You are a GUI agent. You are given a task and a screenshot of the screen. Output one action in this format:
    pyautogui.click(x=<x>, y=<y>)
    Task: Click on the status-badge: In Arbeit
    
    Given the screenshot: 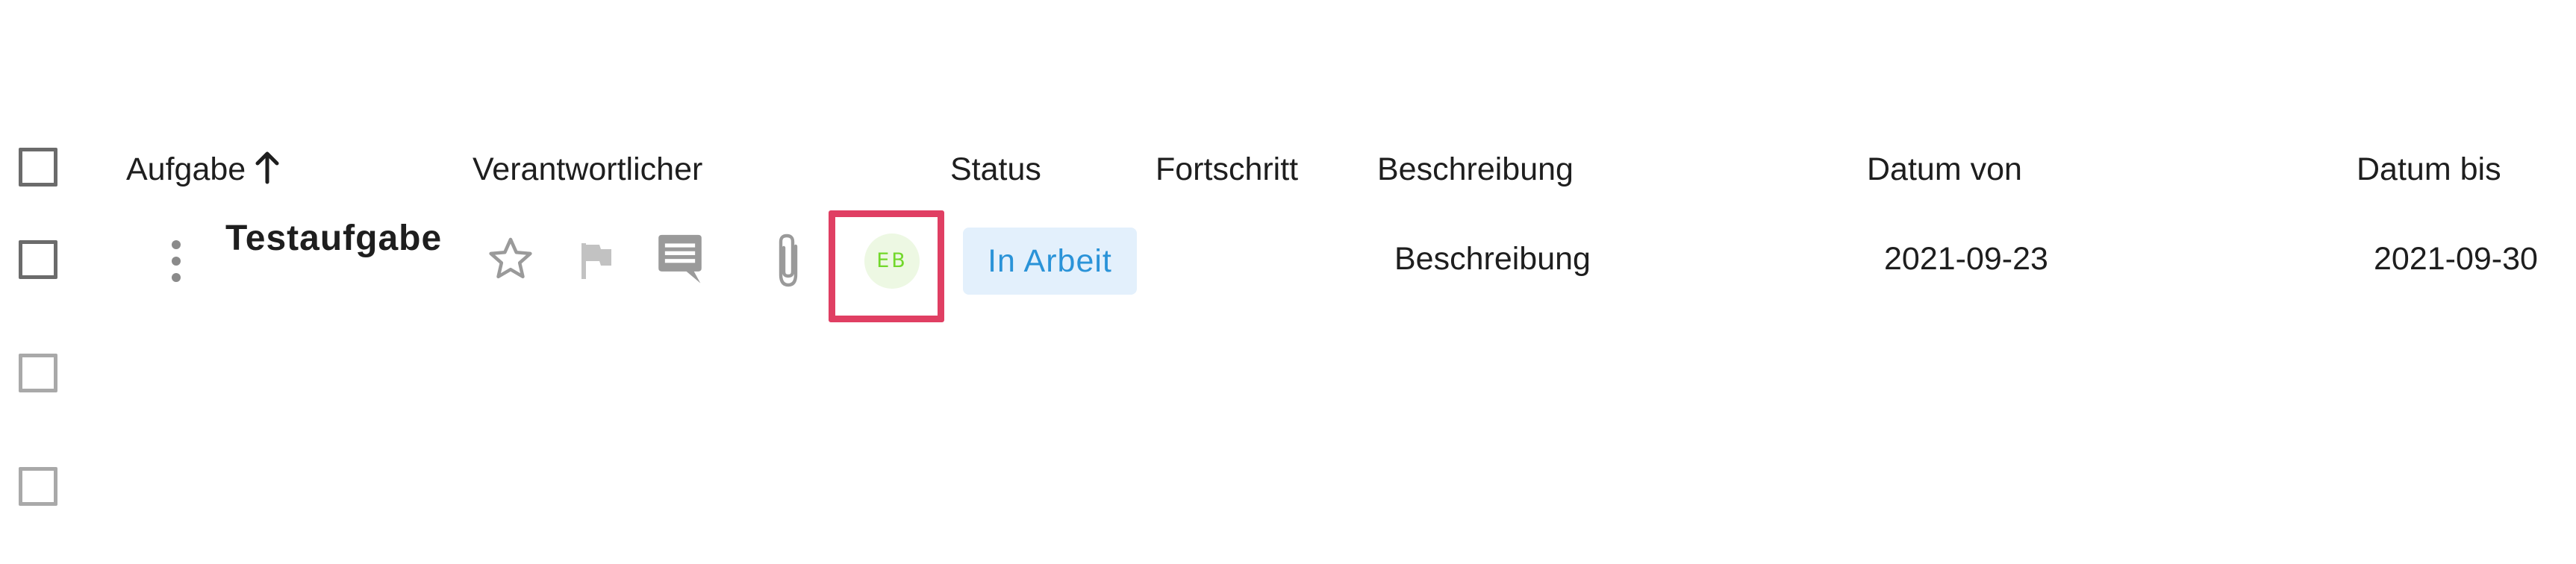 What is the action you would take?
    pyautogui.click(x=1050, y=261)
    